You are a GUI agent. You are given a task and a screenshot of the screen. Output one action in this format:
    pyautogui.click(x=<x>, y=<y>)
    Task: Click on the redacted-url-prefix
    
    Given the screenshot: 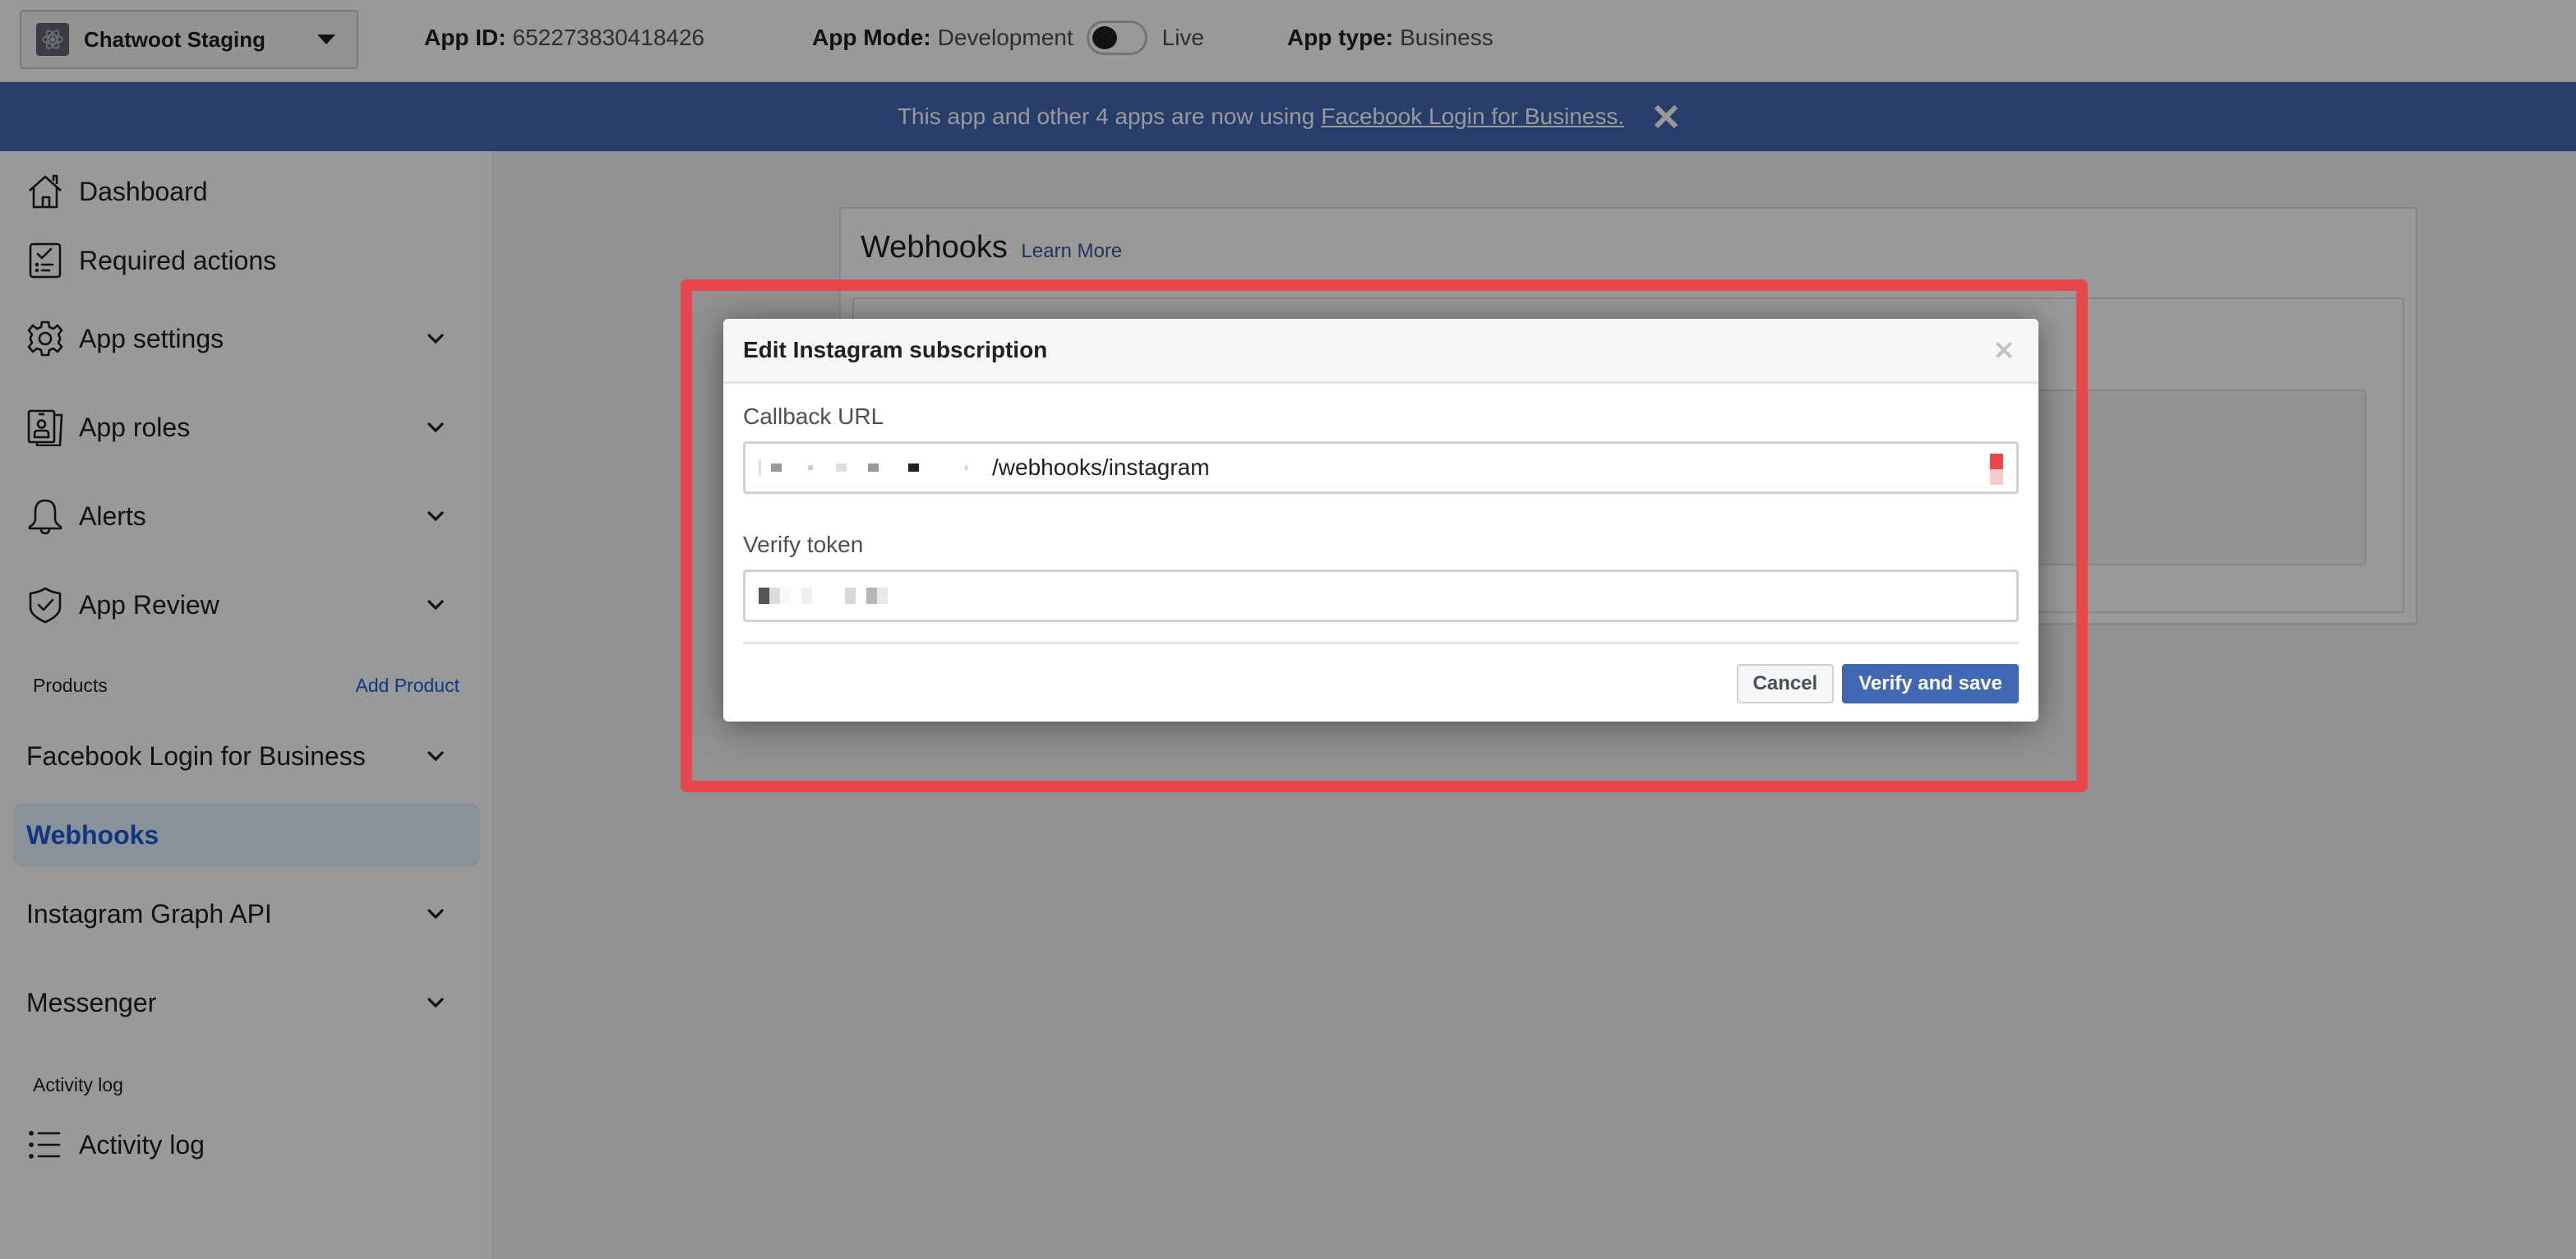 What is the action you would take?
    pyautogui.click(x=869, y=468)
    